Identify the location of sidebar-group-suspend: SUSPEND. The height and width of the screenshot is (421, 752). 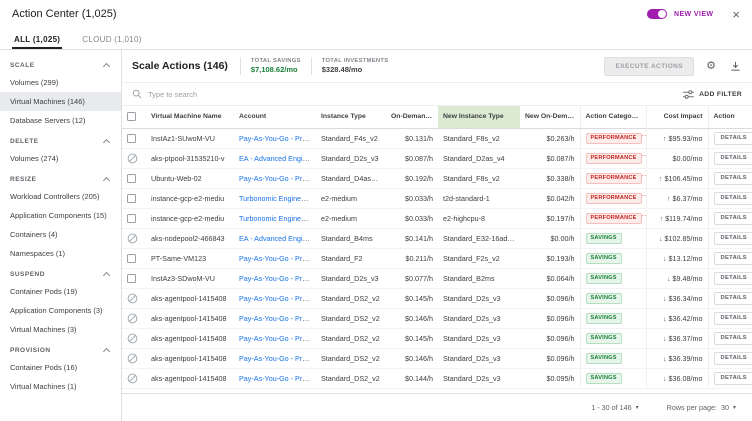
(60, 272).